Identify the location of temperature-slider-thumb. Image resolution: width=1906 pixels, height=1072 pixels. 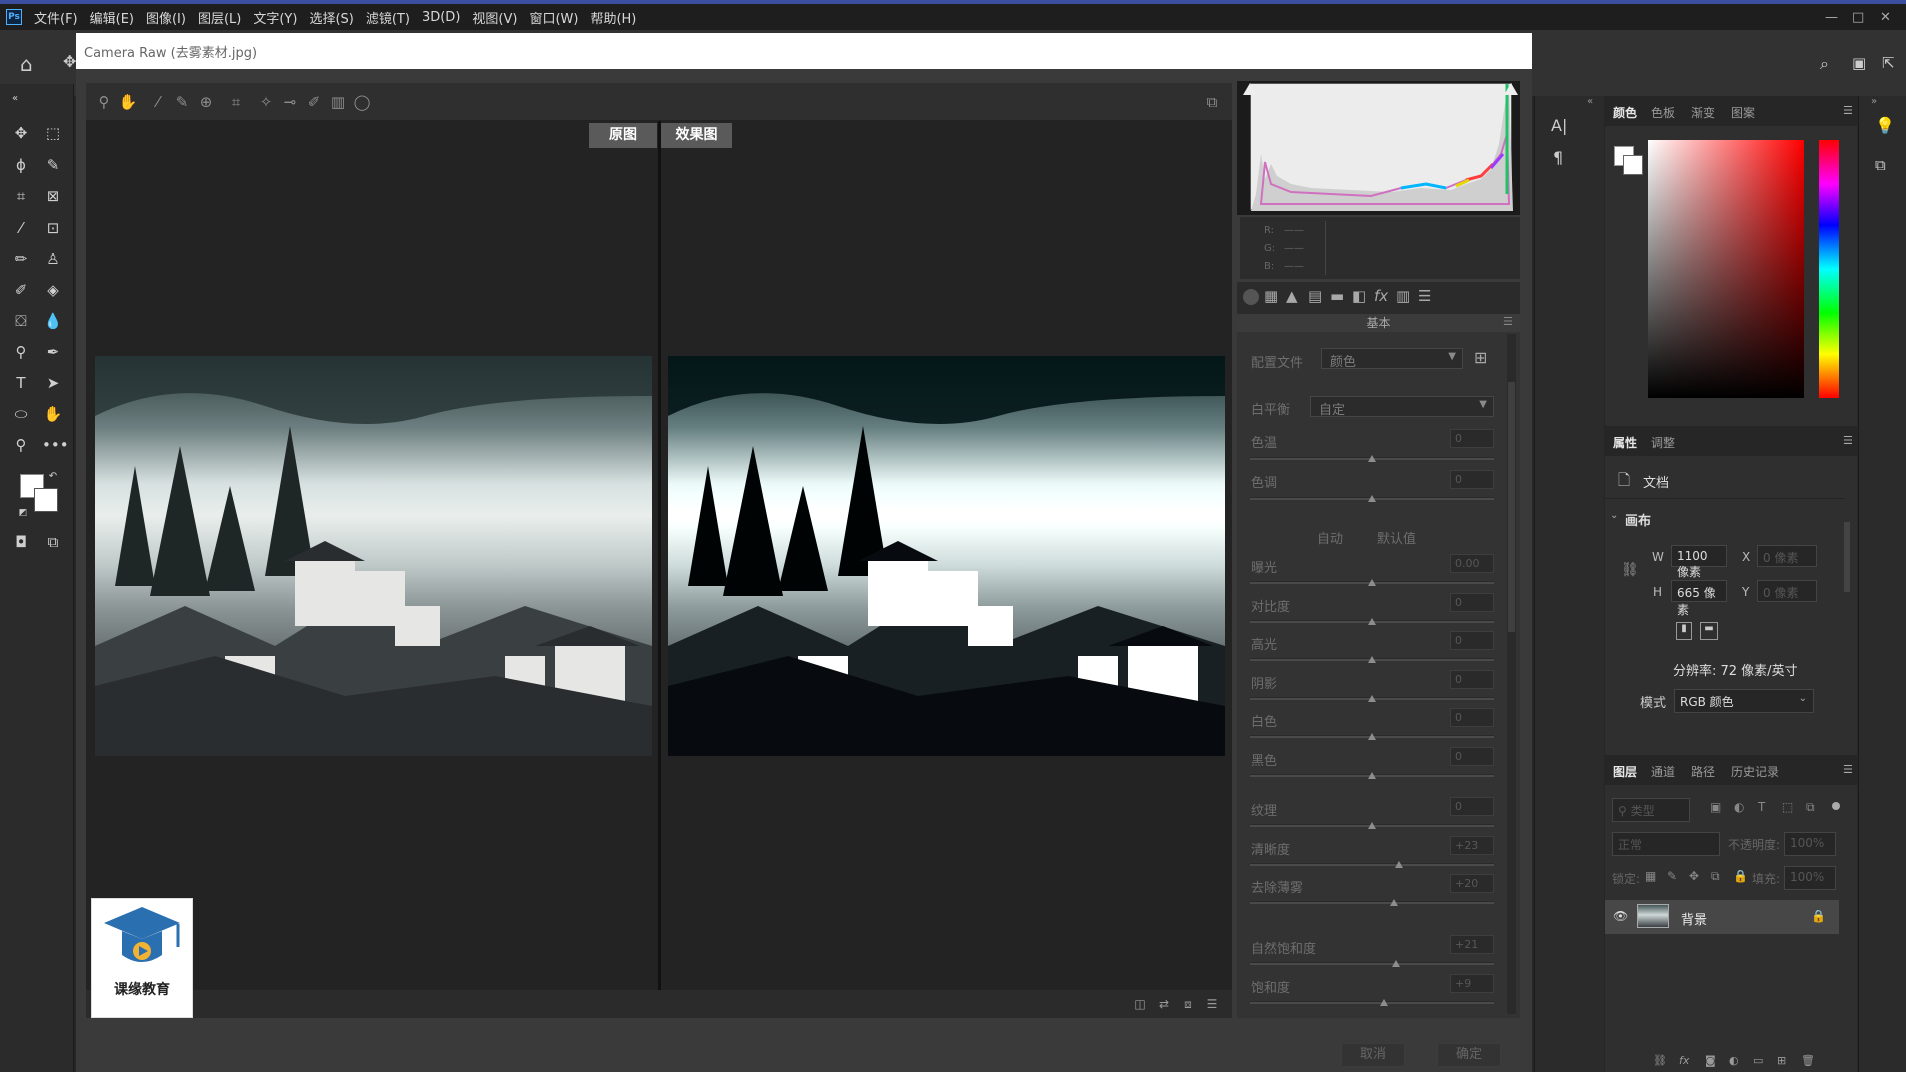
(1372, 458).